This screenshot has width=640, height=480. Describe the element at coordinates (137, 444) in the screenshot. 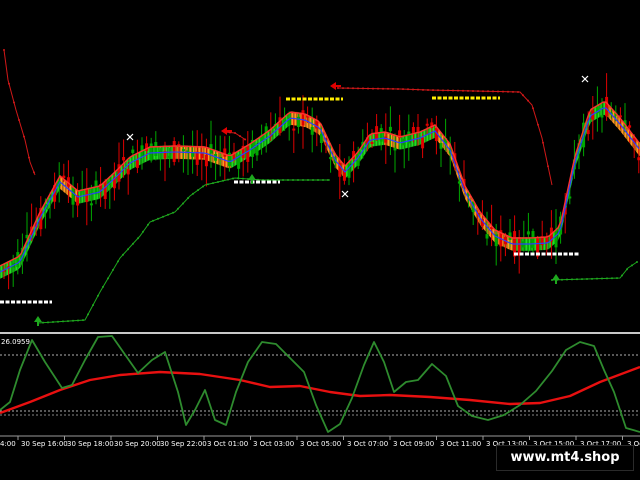

I see `time-axis-label: 30 Sep 20:00` at that location.